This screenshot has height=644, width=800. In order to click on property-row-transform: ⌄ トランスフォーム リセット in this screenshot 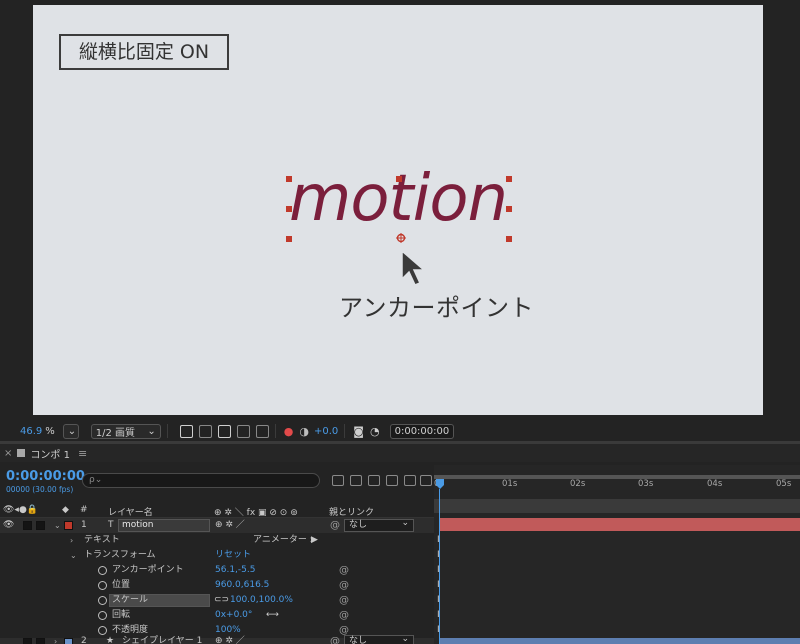, I will do `click(217, 555)`.